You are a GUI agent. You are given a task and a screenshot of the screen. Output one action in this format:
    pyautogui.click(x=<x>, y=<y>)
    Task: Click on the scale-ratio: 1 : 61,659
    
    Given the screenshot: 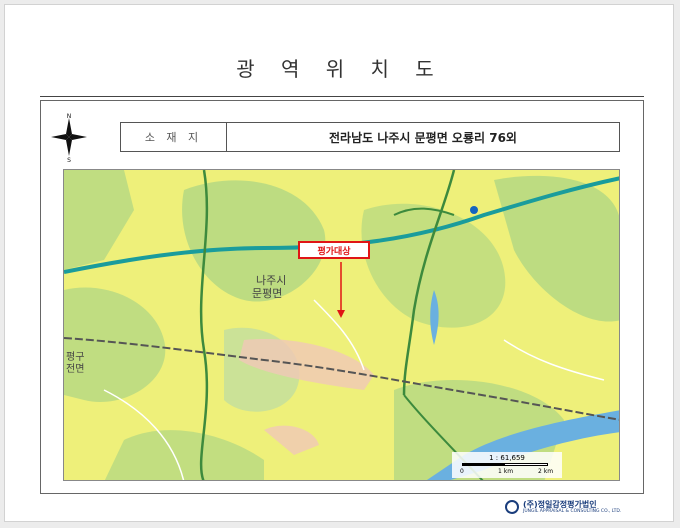 What is the action you would take?
    pyautogui.click(x=507, y=458)
    